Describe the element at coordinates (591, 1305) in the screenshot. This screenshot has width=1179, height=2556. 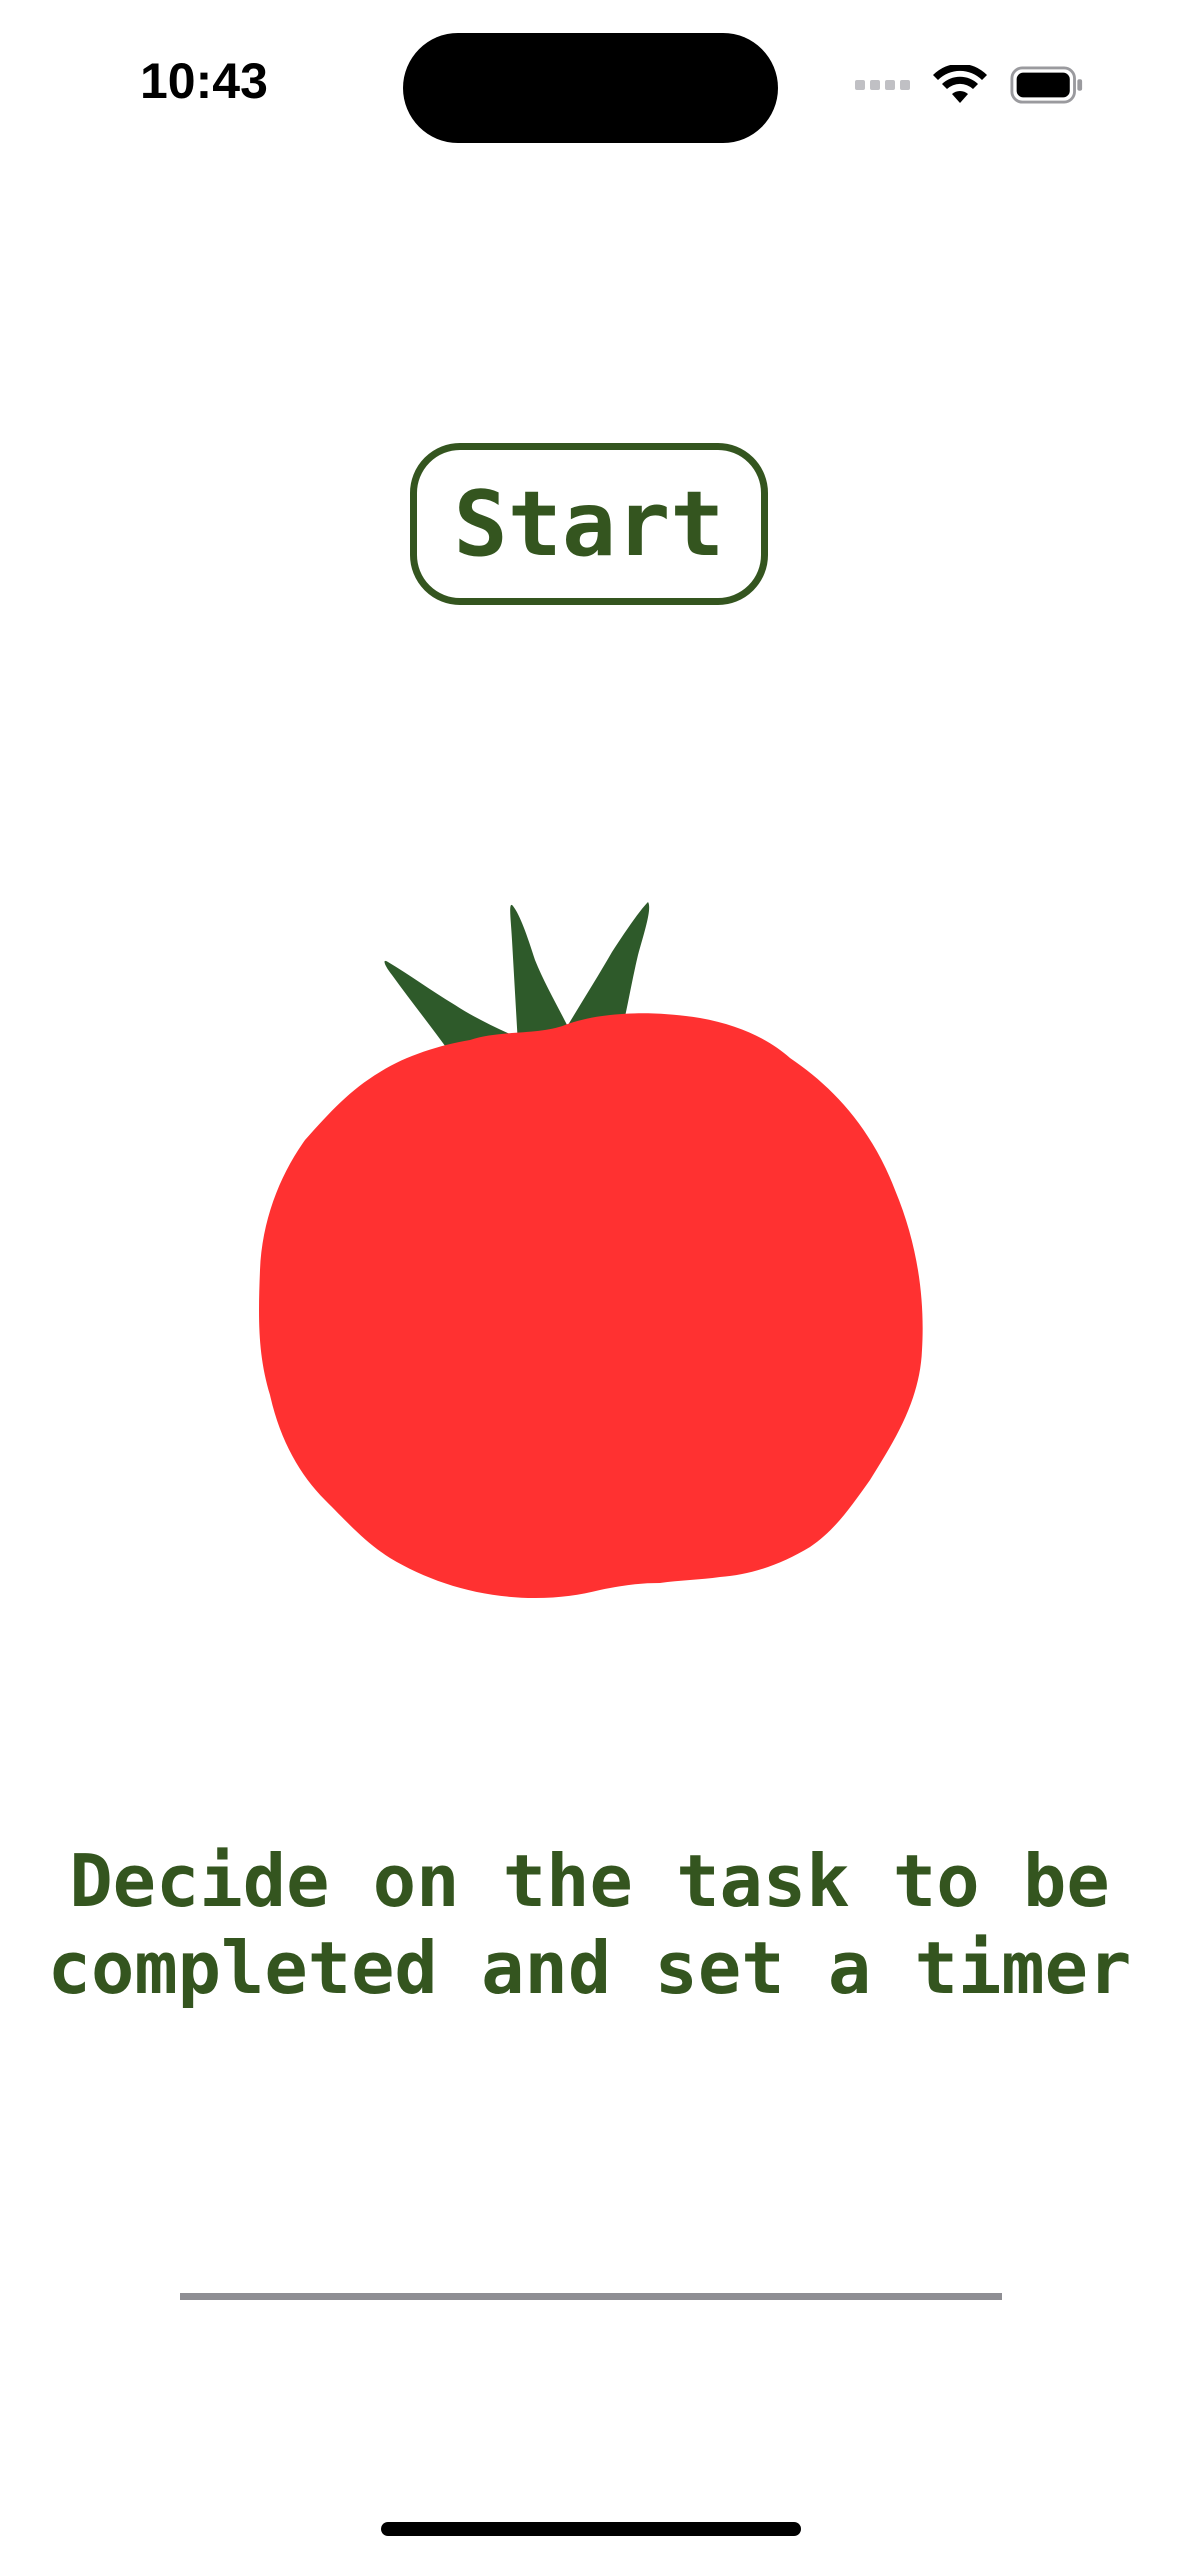
I see `tomato-body` at that location.